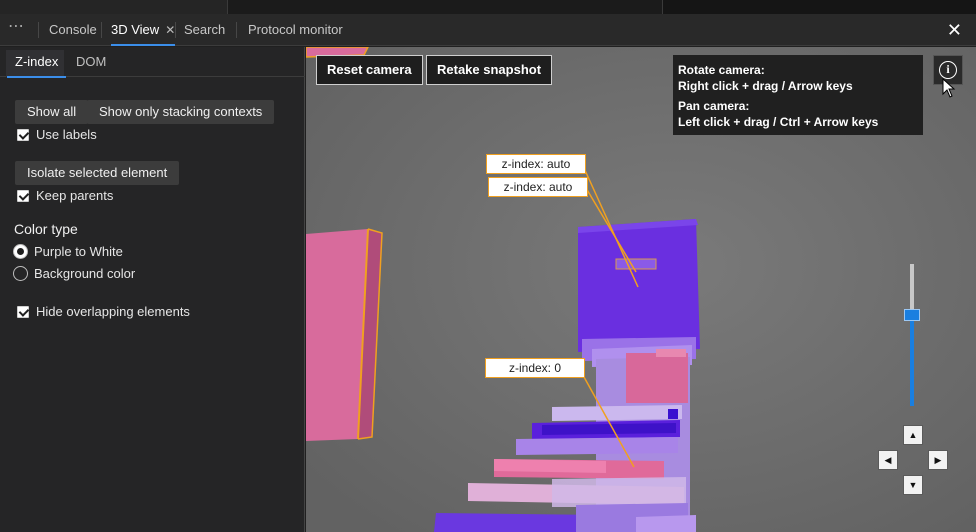 The image size is (976, 532). I want to click on more-tabs-icon: ⋯, so click(19, 29).